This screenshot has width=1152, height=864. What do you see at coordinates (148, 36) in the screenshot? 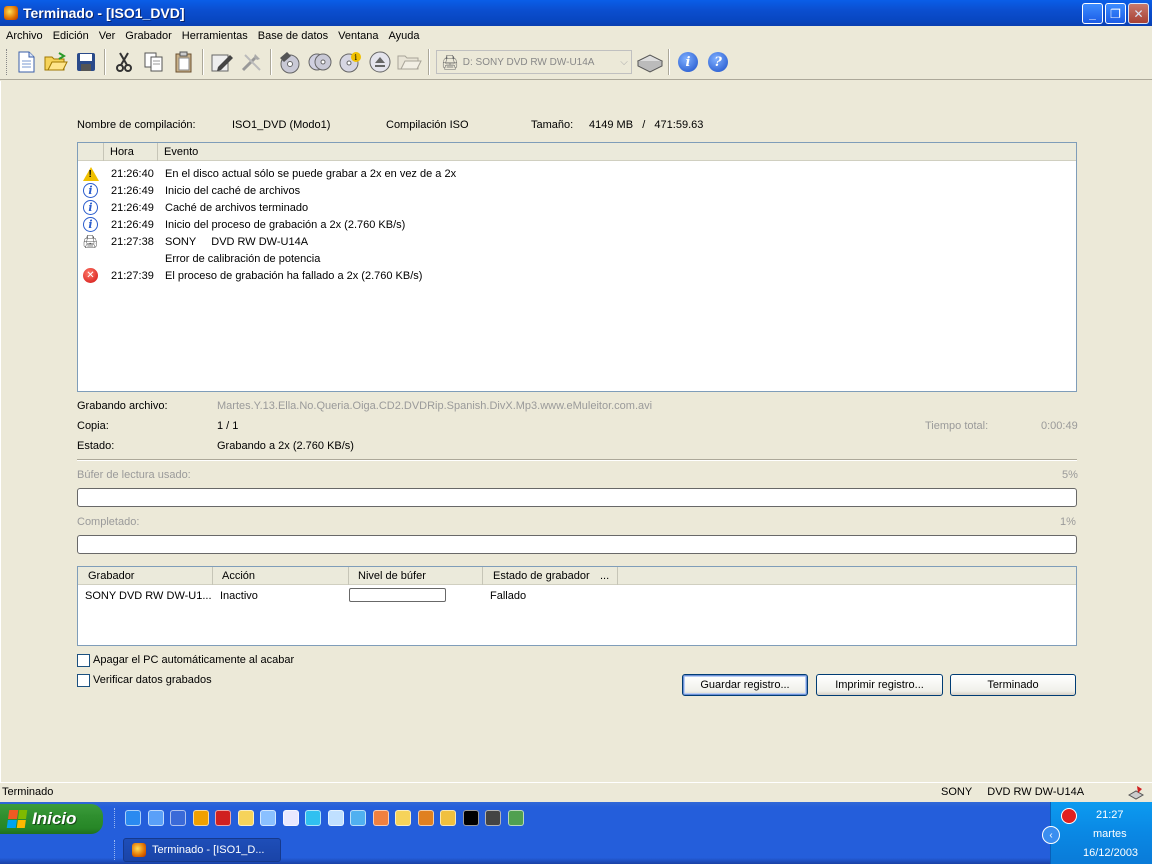
I see `menu-grabador: Grabador` at bounding box center [148, 36].